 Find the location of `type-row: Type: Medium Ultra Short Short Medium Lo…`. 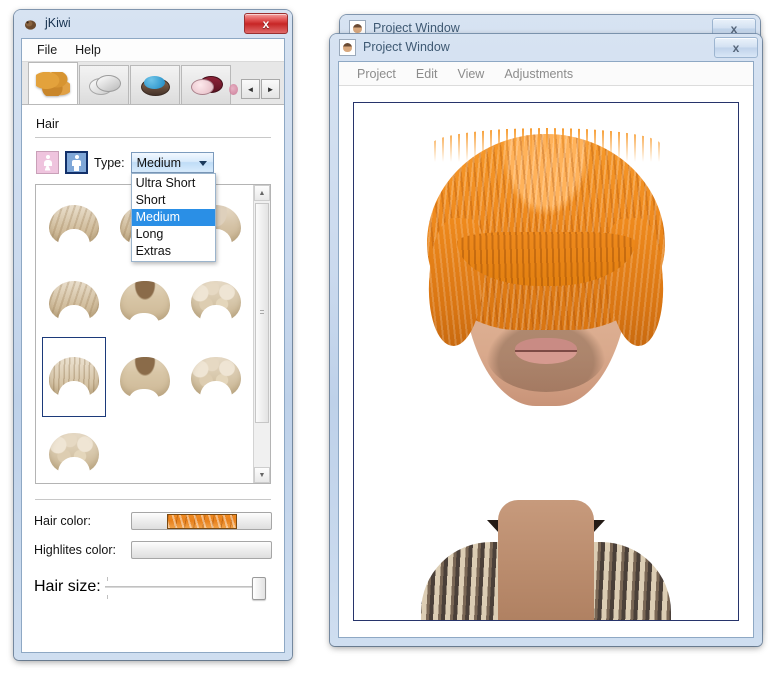

type-row: Type: Medium Ultra Short Short Medium Lo… is located at coordinates (154, 206).